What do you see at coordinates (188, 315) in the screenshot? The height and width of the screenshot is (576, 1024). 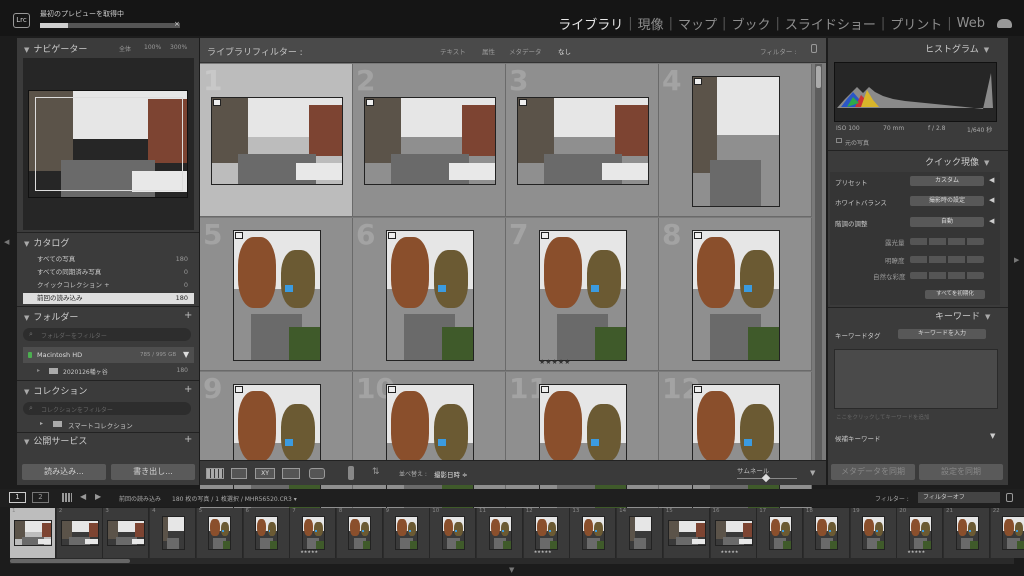 I see `add-folder-icon: +` at bounding box center [188, 315].